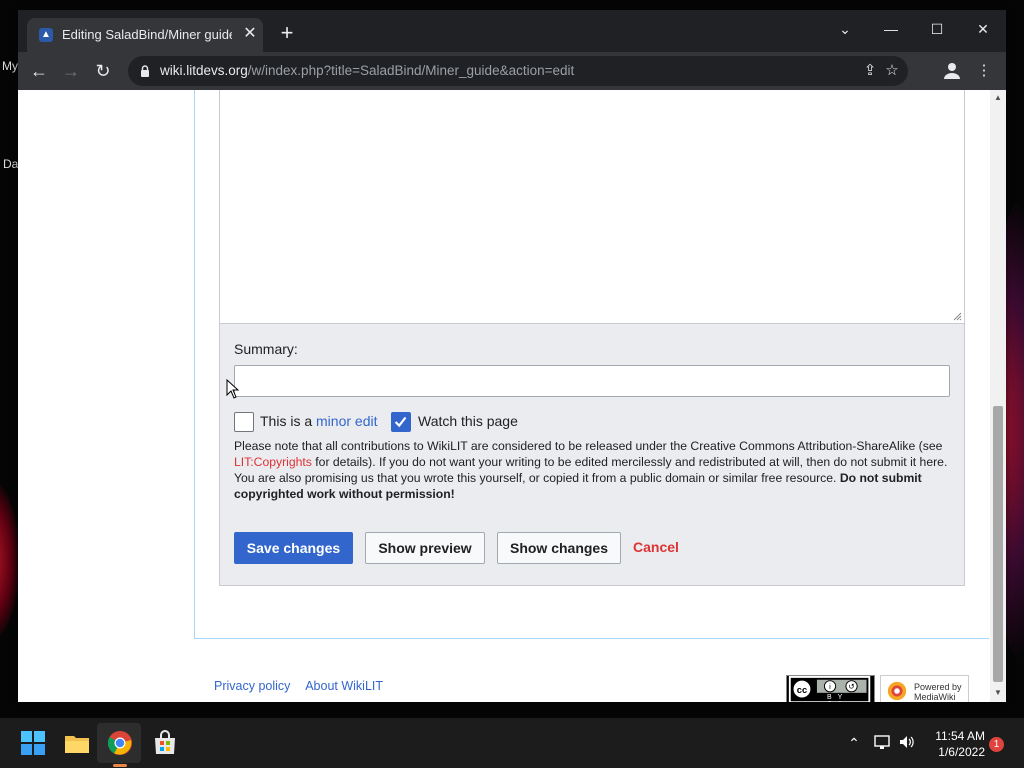 This screenshot has width=1024, height=768. I want to click on taskbar: ⌃ 11:54 AM 1/6/2022 1, so click(512, 743).